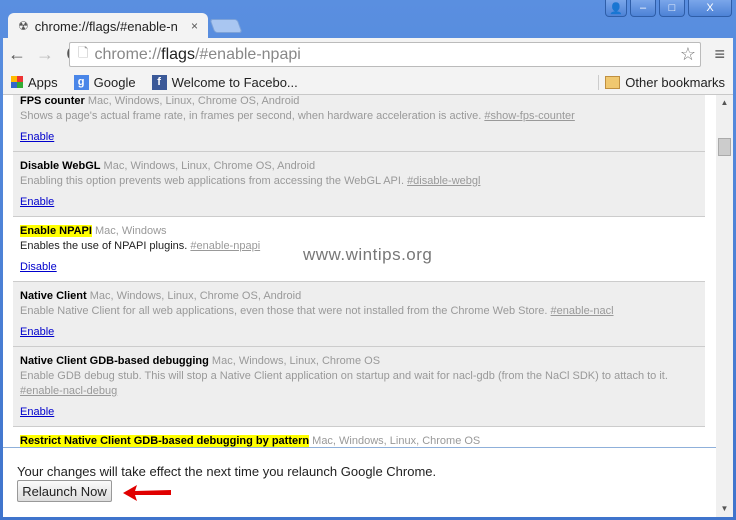 This screenshot has height=520, width=736. Describe the element at coordinates (147, 493) in the screenshot. I see `red-arrow-icon` at that location.